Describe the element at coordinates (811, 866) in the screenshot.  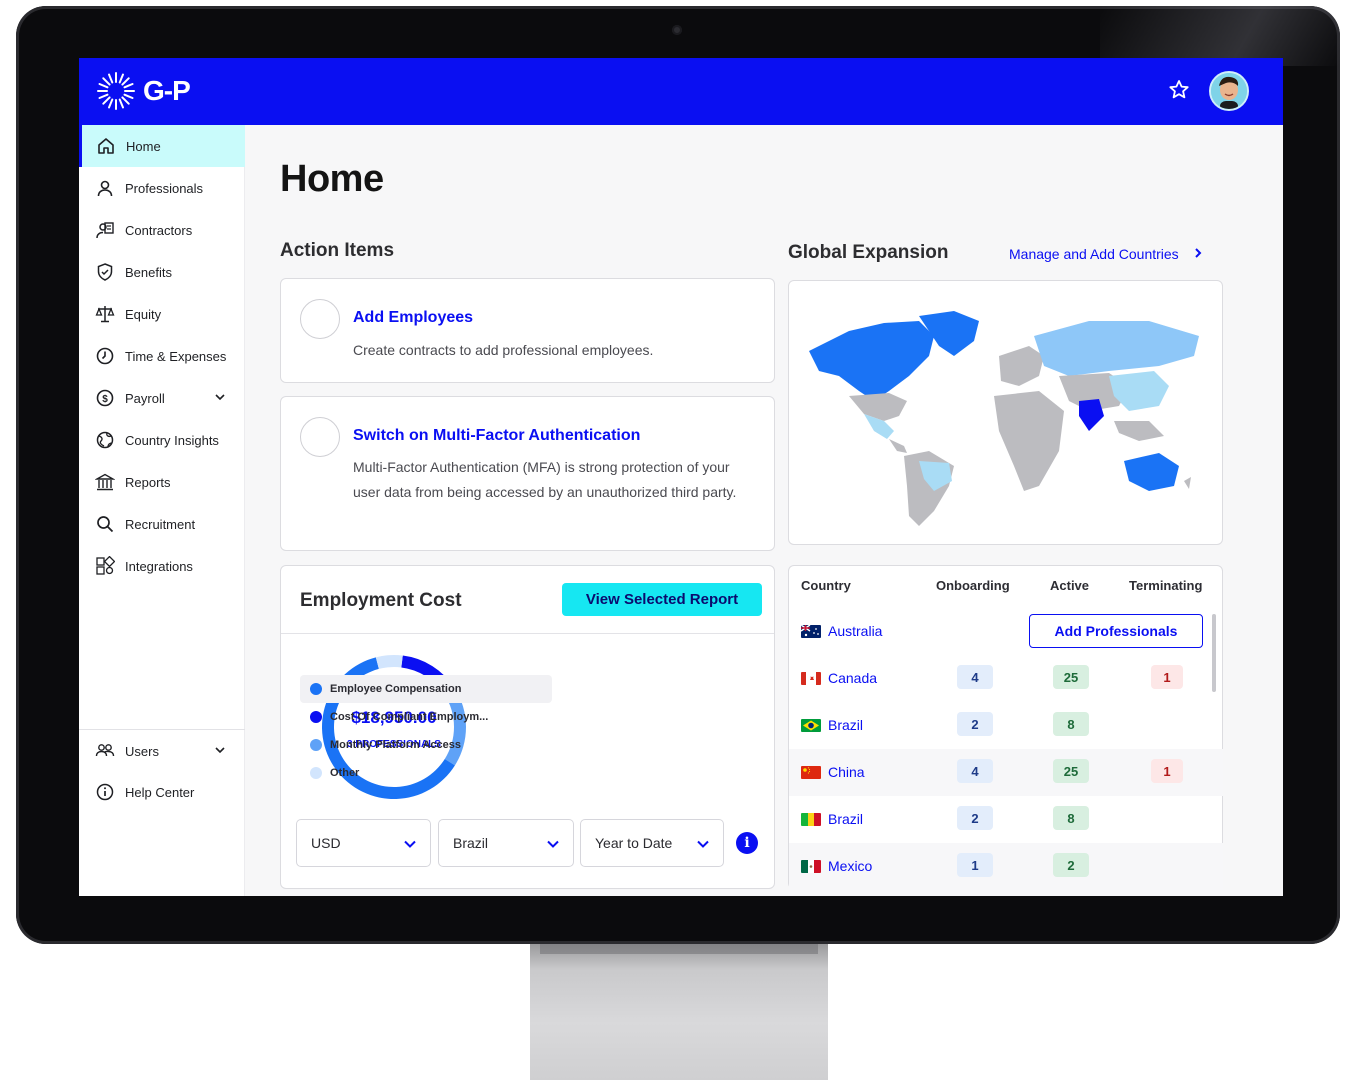
I see `mexico-flag-icon` at that location.